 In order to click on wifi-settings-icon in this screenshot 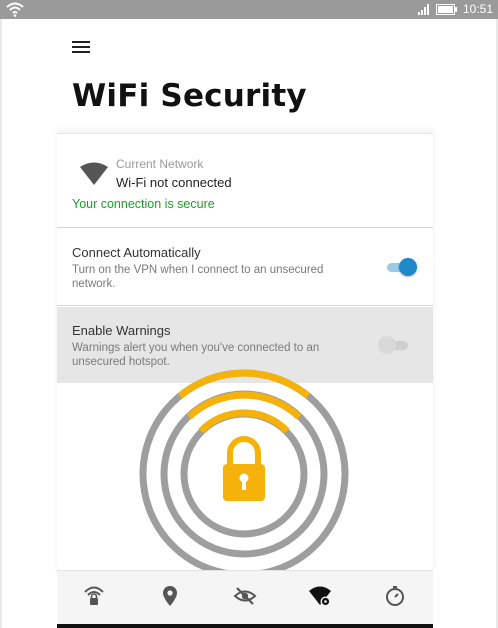, I will do `click(320, 596)`.